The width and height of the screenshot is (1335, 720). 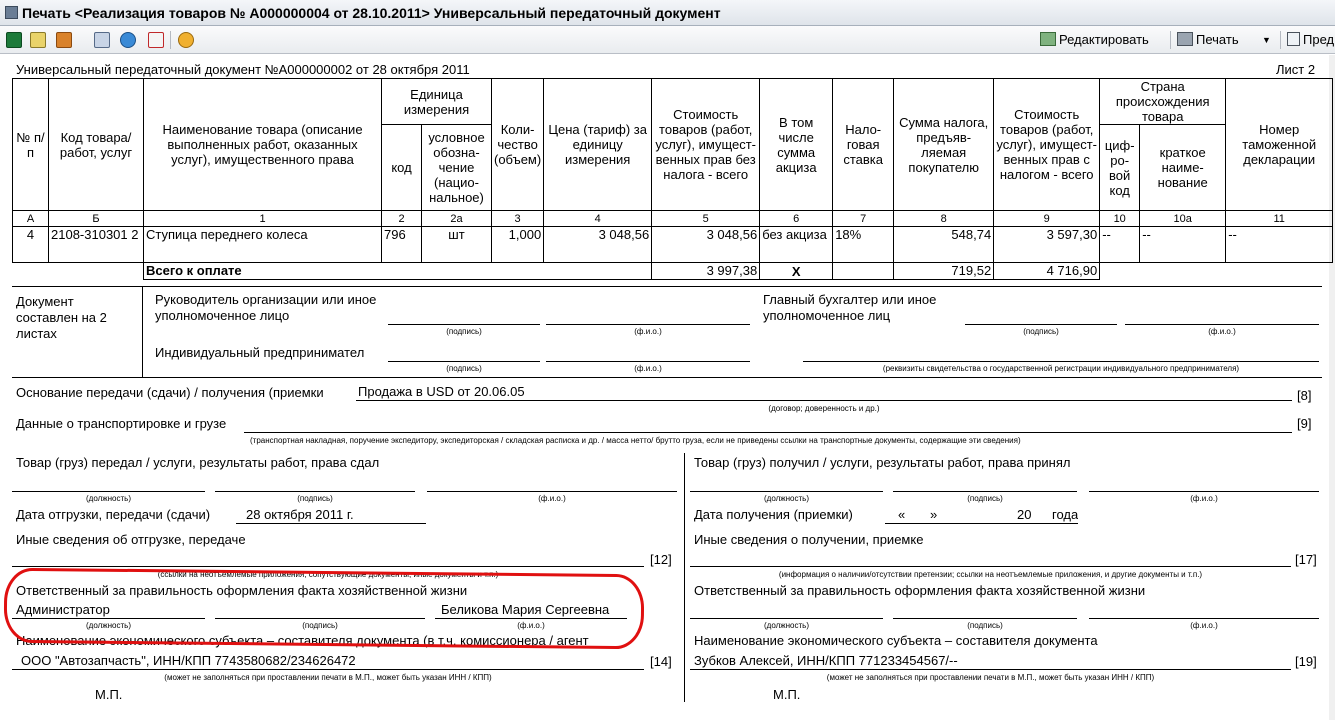 What do you see at coordinates (944, 271) in the screenshot?
I see `total-tax: 719,52` at bounding box center [944, 271].